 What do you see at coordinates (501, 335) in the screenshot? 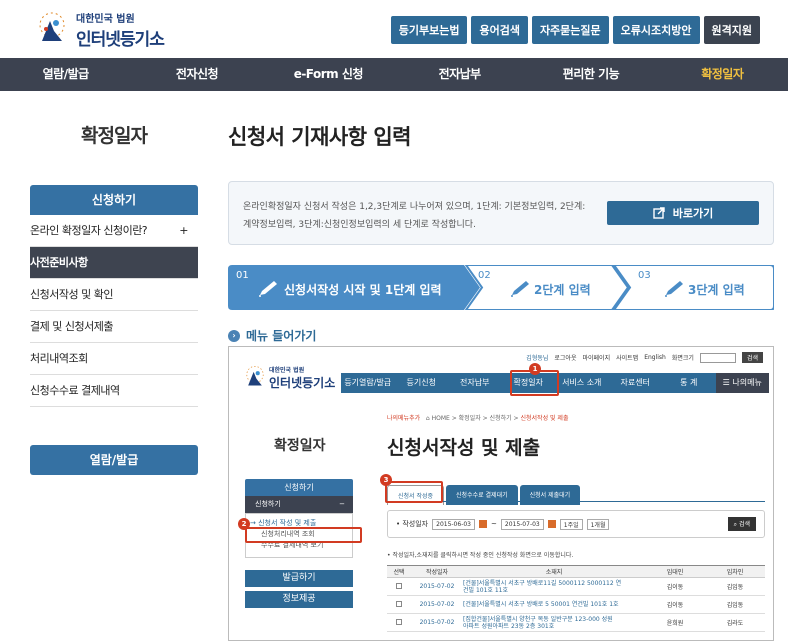
I see `section-heading: › 메뉴 들어가기` at bounding box center [501, 335].